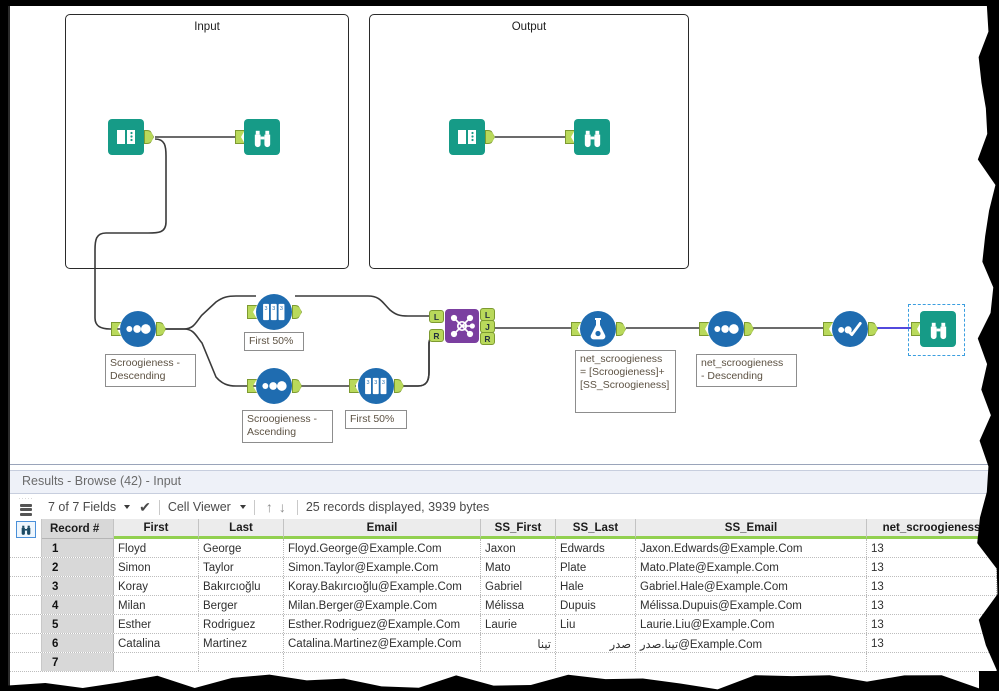 The image size is (999, 691). What do you see at coordinates (26, 506) in the screenshot?
I see `record-layout-button: ·····` at bounding box center [26, 506].